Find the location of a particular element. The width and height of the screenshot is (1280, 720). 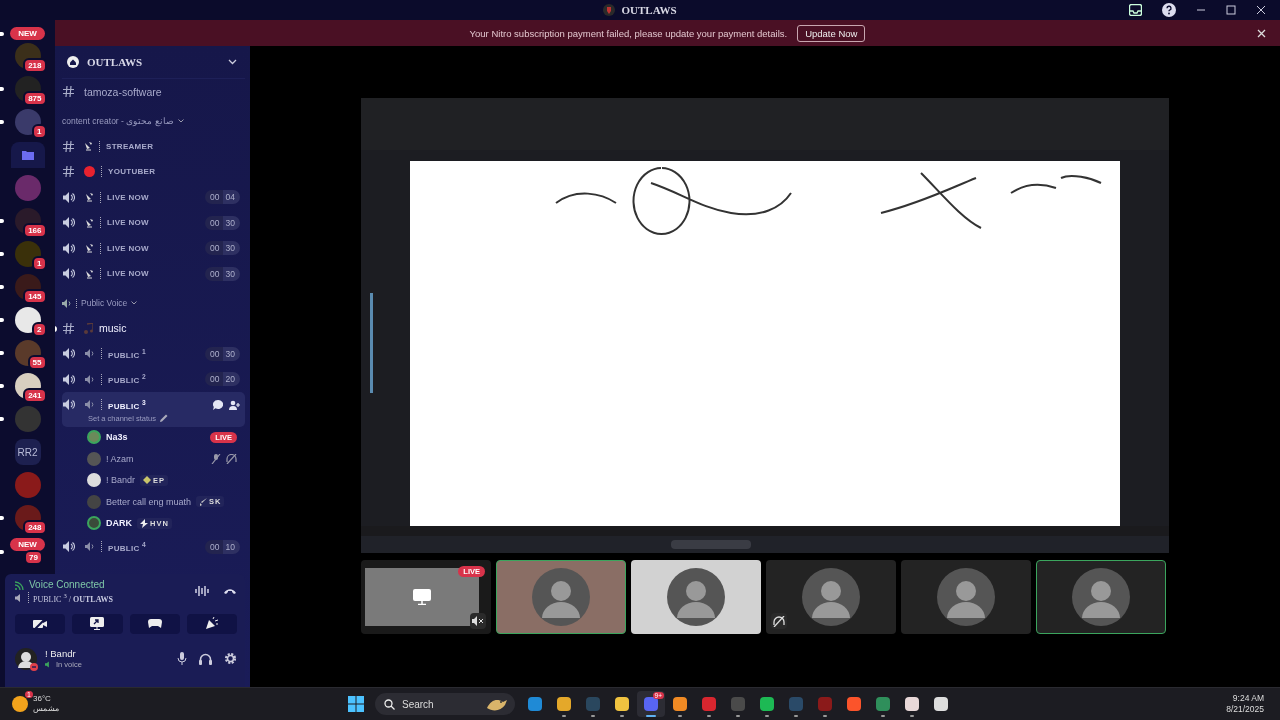

category-label: Public Voice is located at coordinates (104, 303).